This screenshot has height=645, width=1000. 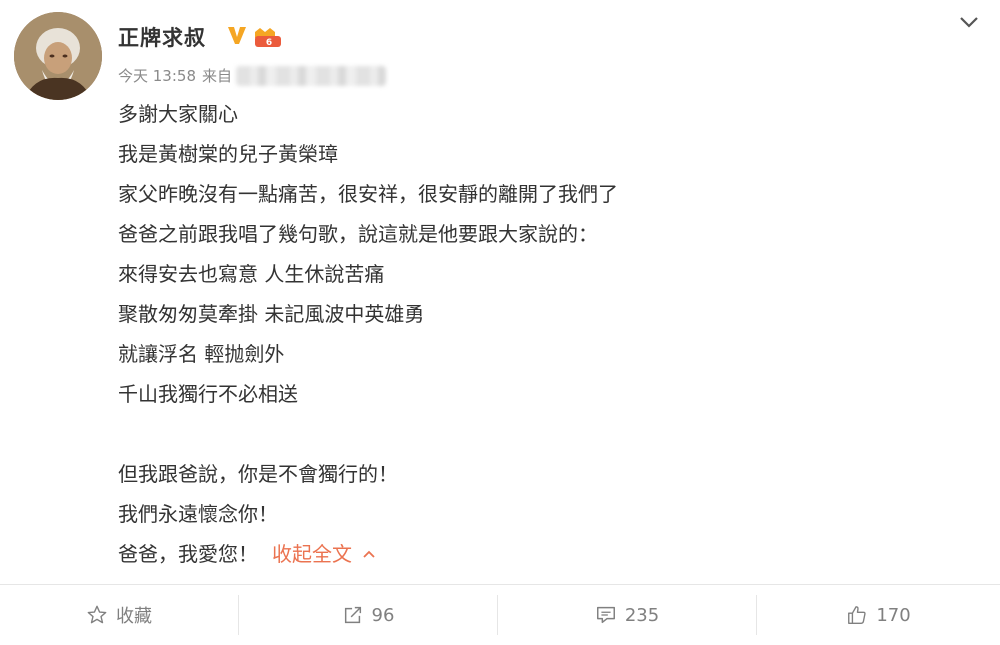 What do you see at coordinates (857, 615) in the screenshot?
I see `thumbs-up-icon` at bounding box center [857, 615].